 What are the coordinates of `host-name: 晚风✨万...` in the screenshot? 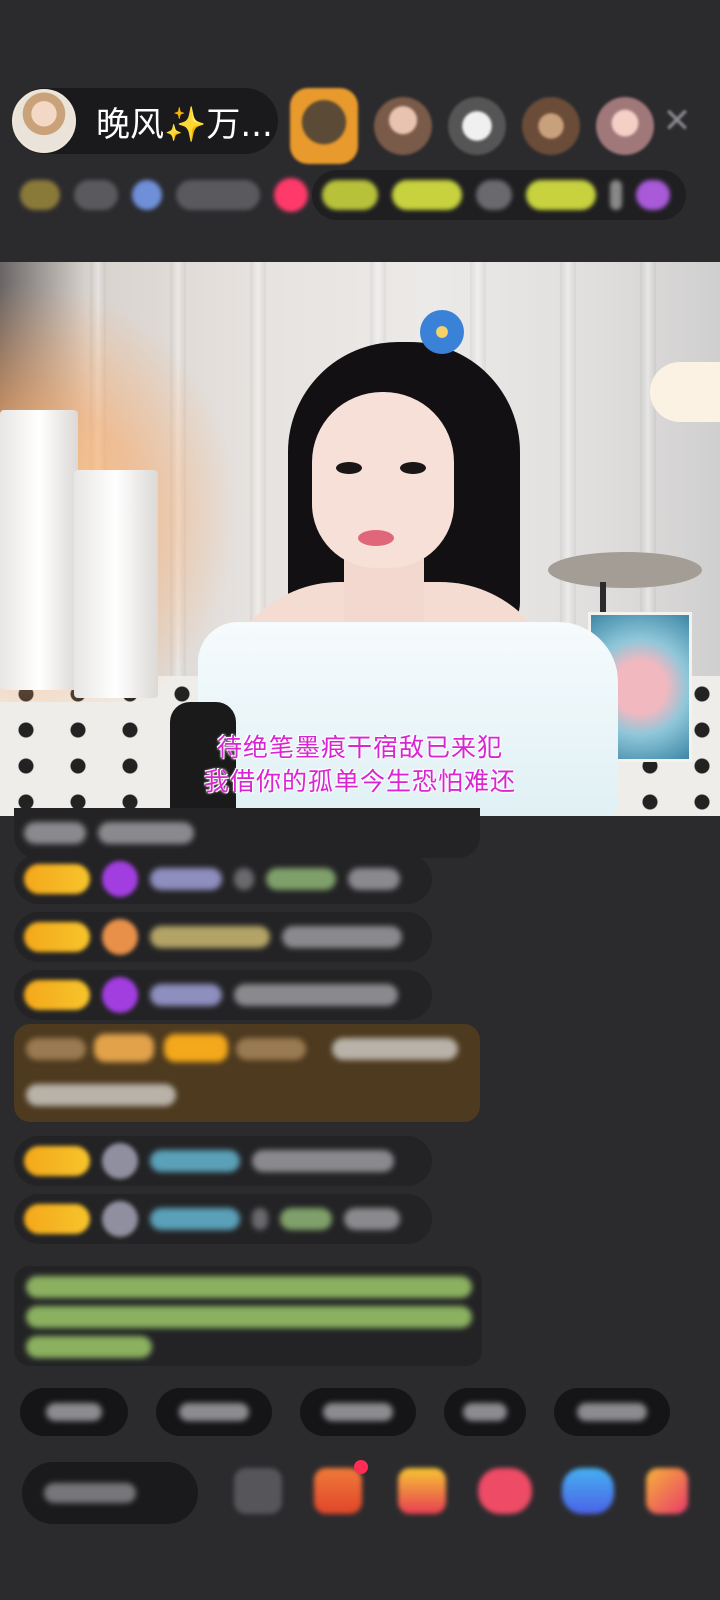 It's located at (184, 124).